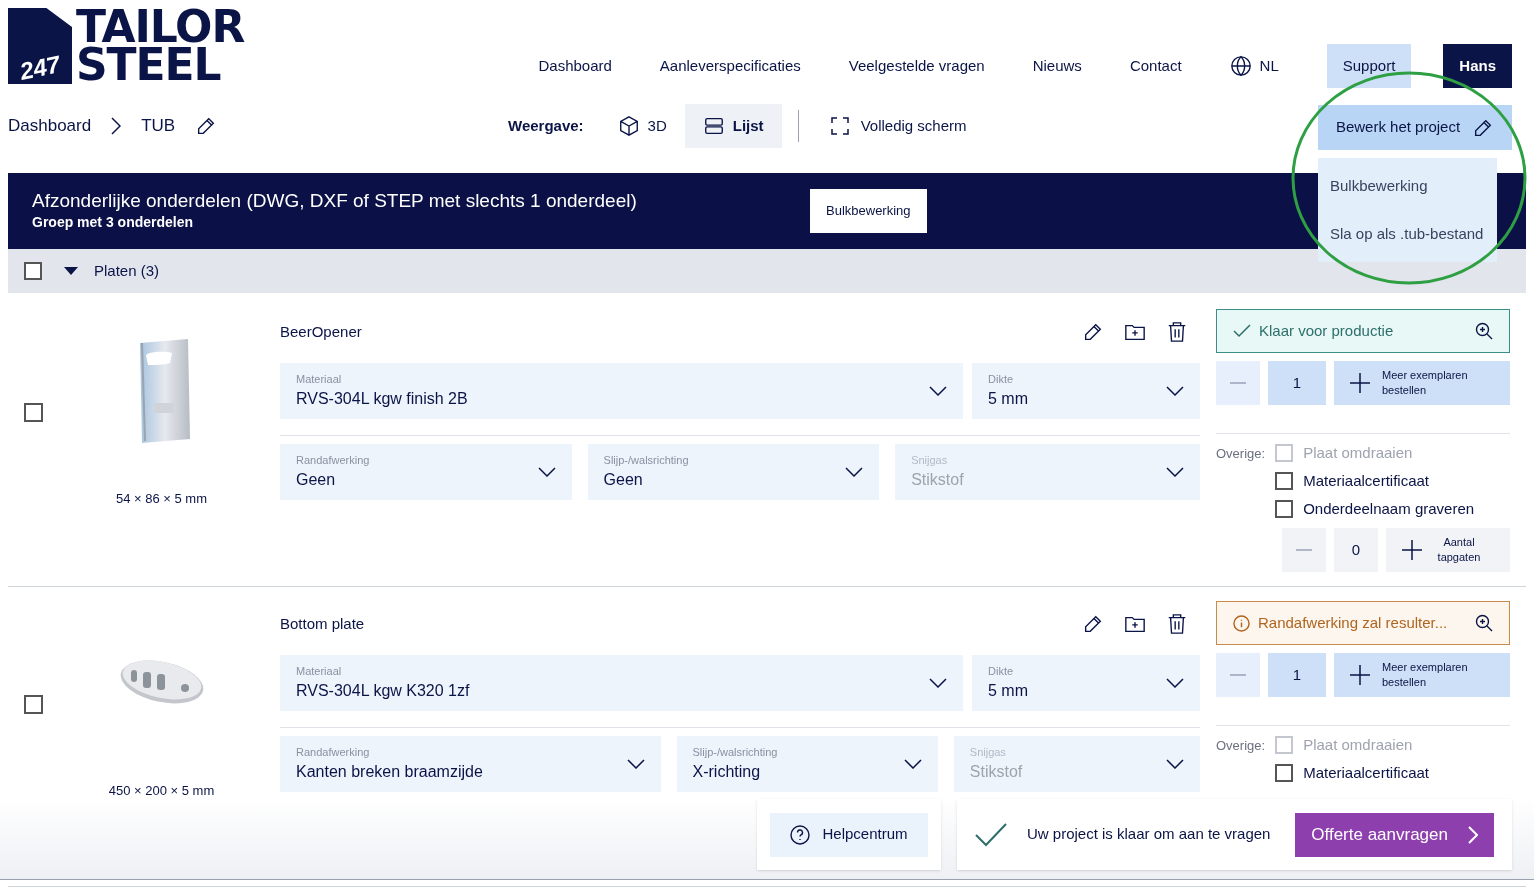  I want to click on select-field: Slijp-/walsrichting Geen, so click(733, 472).